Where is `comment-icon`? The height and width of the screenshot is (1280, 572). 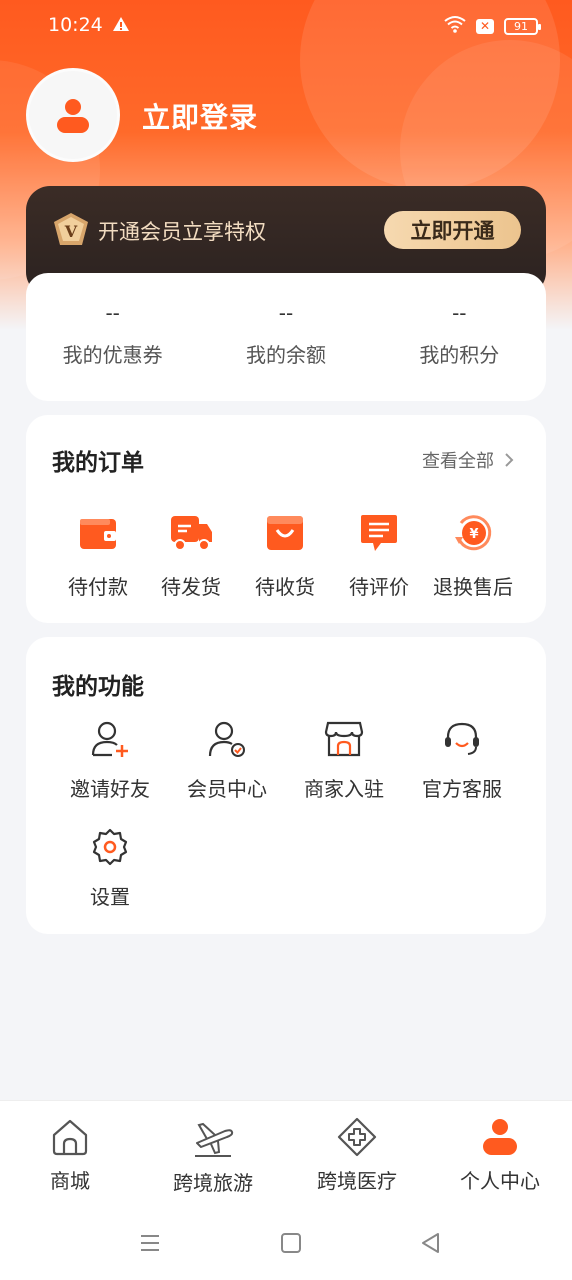 comment-icon is located at coordinates (379, 533).